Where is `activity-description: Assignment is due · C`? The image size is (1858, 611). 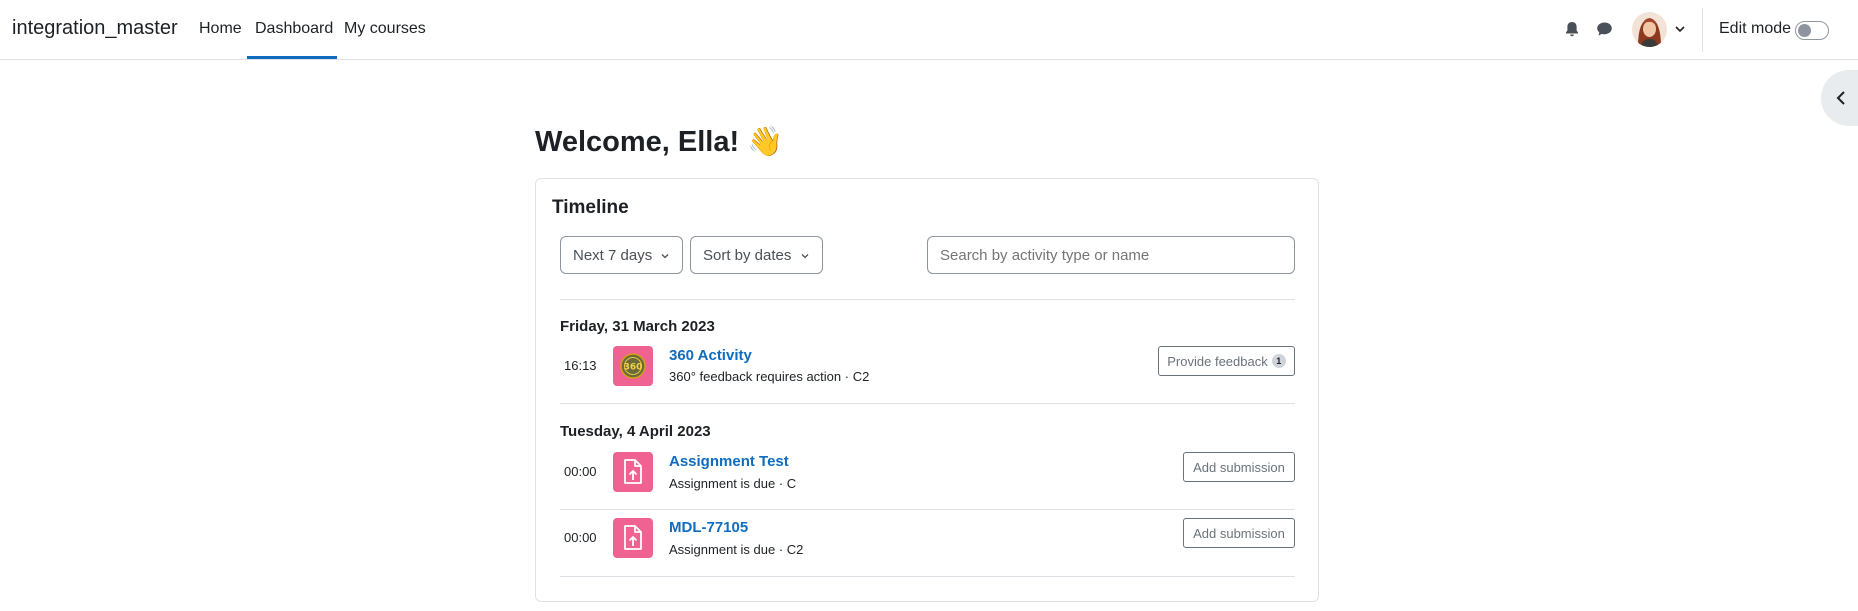
activity-description: Assignment is due · C is located at coordinates (733, 483).